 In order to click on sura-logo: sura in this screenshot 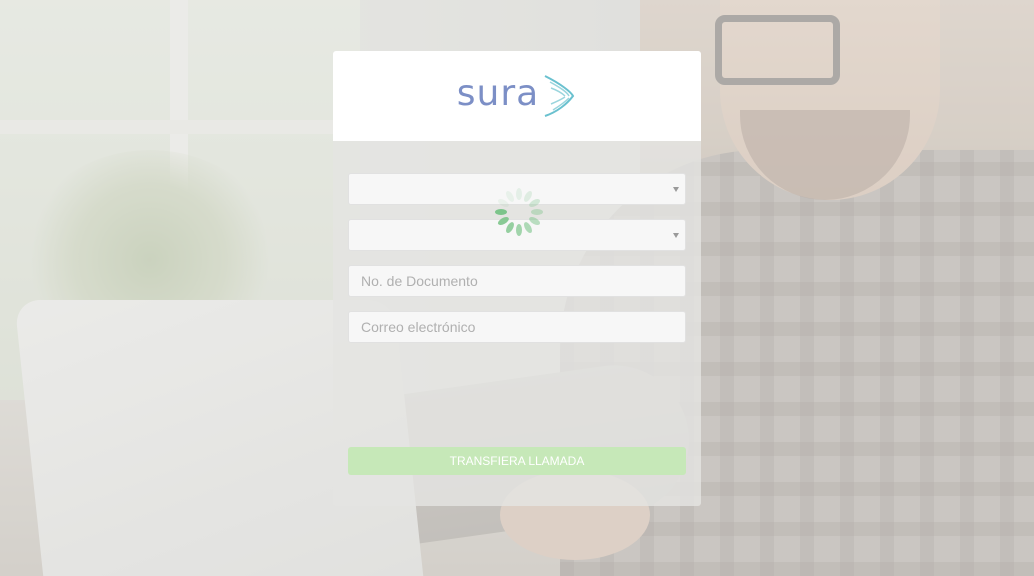, I will do `click(517, 96)`.